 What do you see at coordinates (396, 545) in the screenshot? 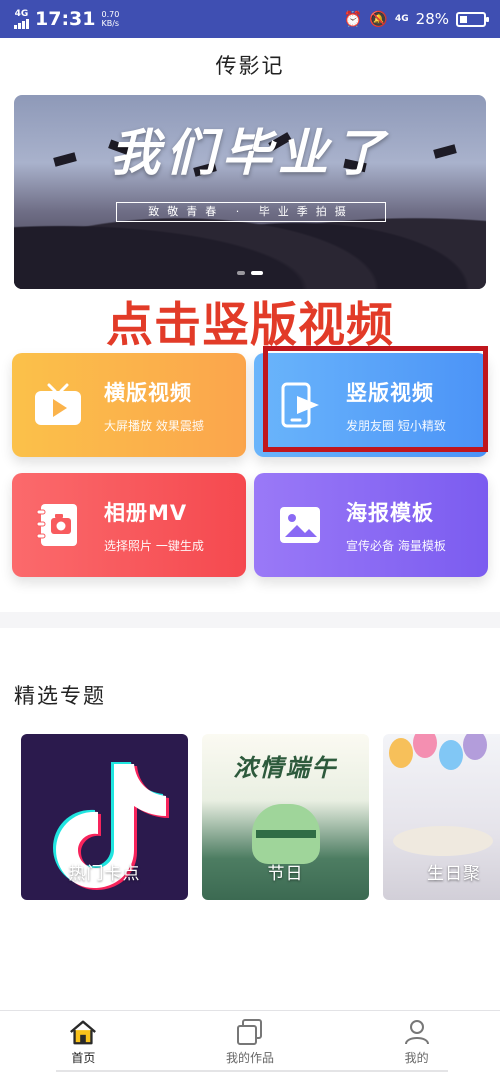
I see `card-subtitle: 宣传必备 海量模板` at bounding box center [396, 545].